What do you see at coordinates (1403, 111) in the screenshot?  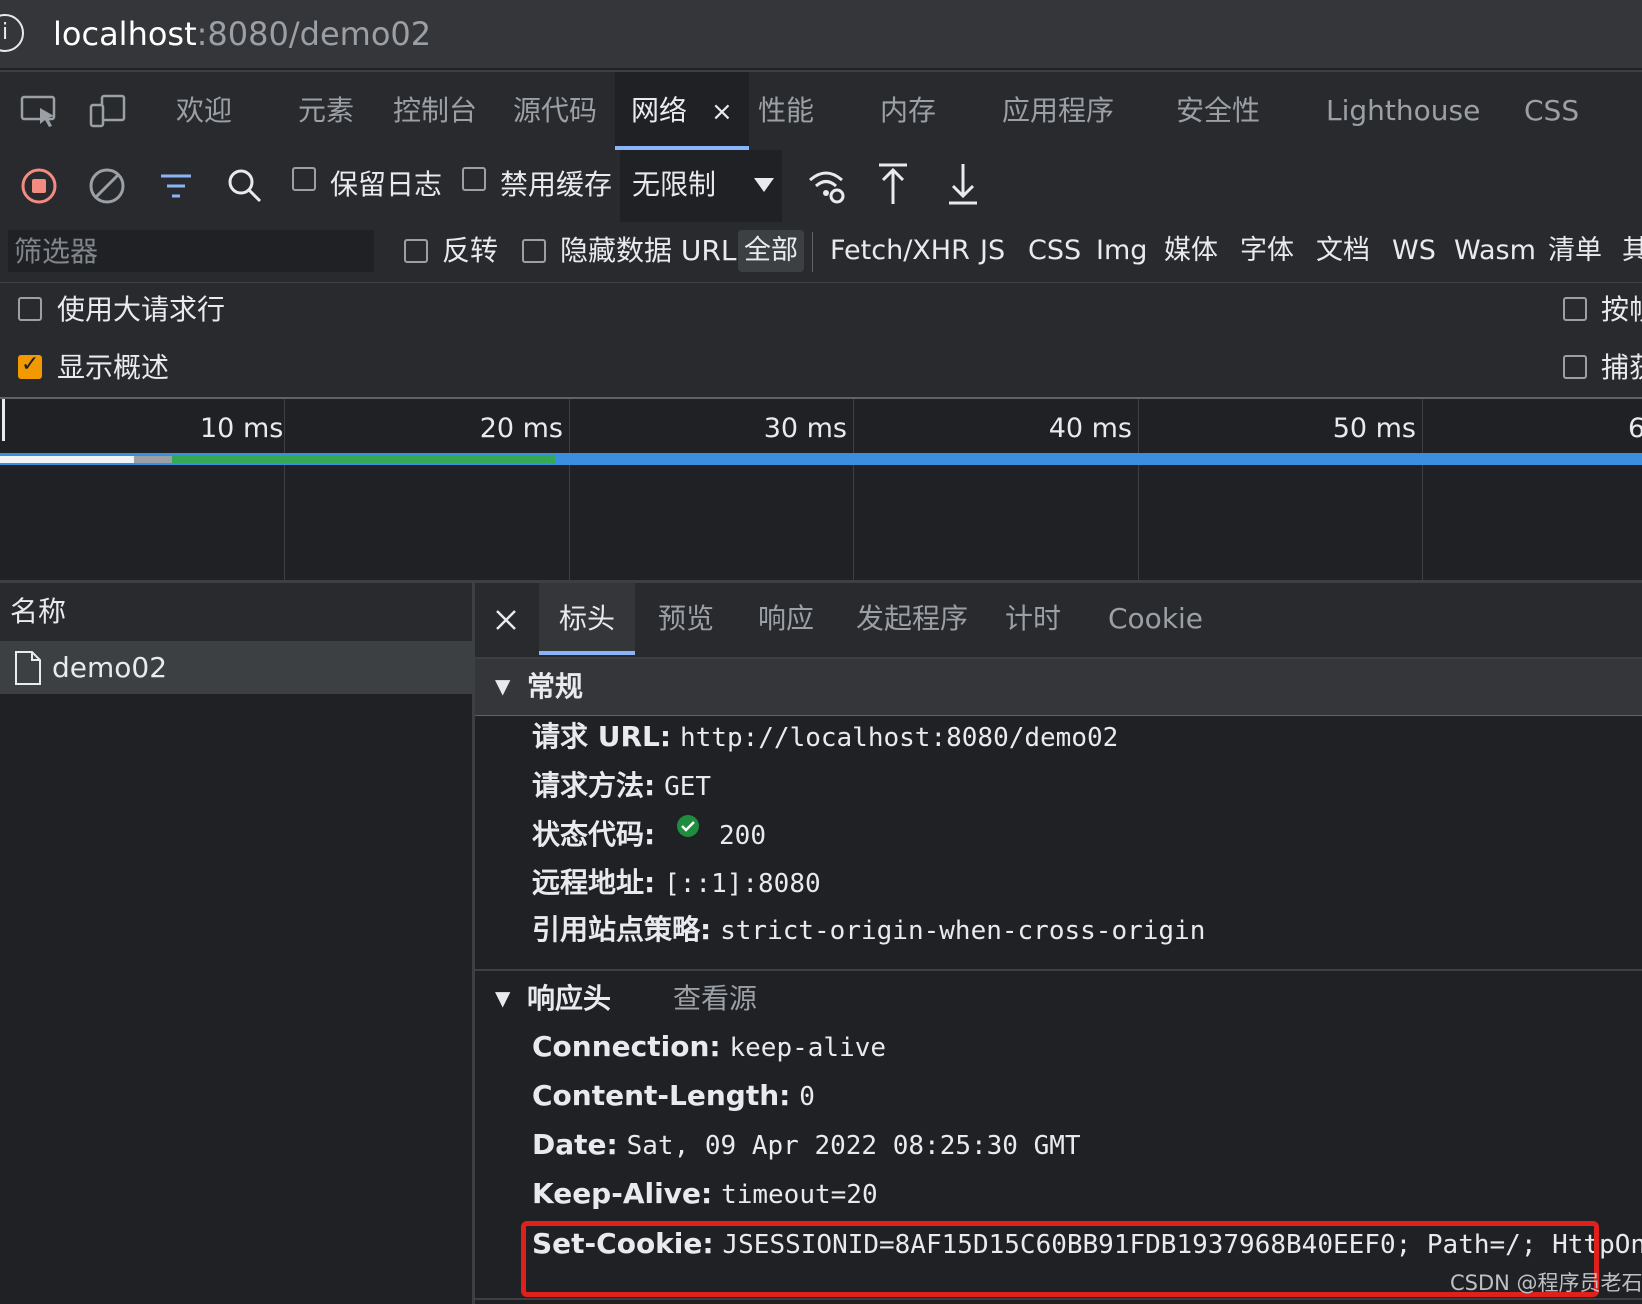 I see `tab-lighthouse: Lighthouse` at bounding box center [1403, 111].